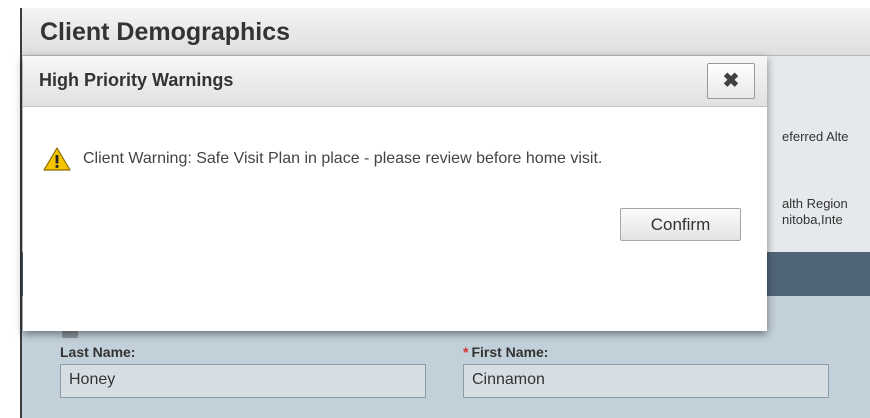 This screenshot has width=870, height=418. I want to click on partial-info-health-region: alth Region, so click(815, 203).